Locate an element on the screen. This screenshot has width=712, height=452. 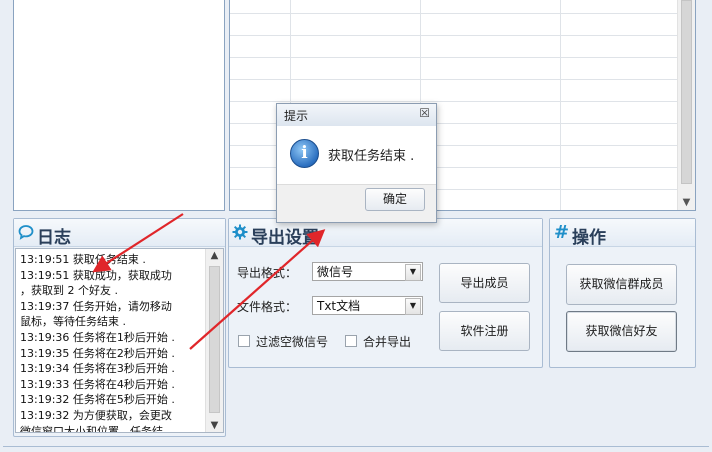
window-bottom-border is located at coordinates (356, 446).